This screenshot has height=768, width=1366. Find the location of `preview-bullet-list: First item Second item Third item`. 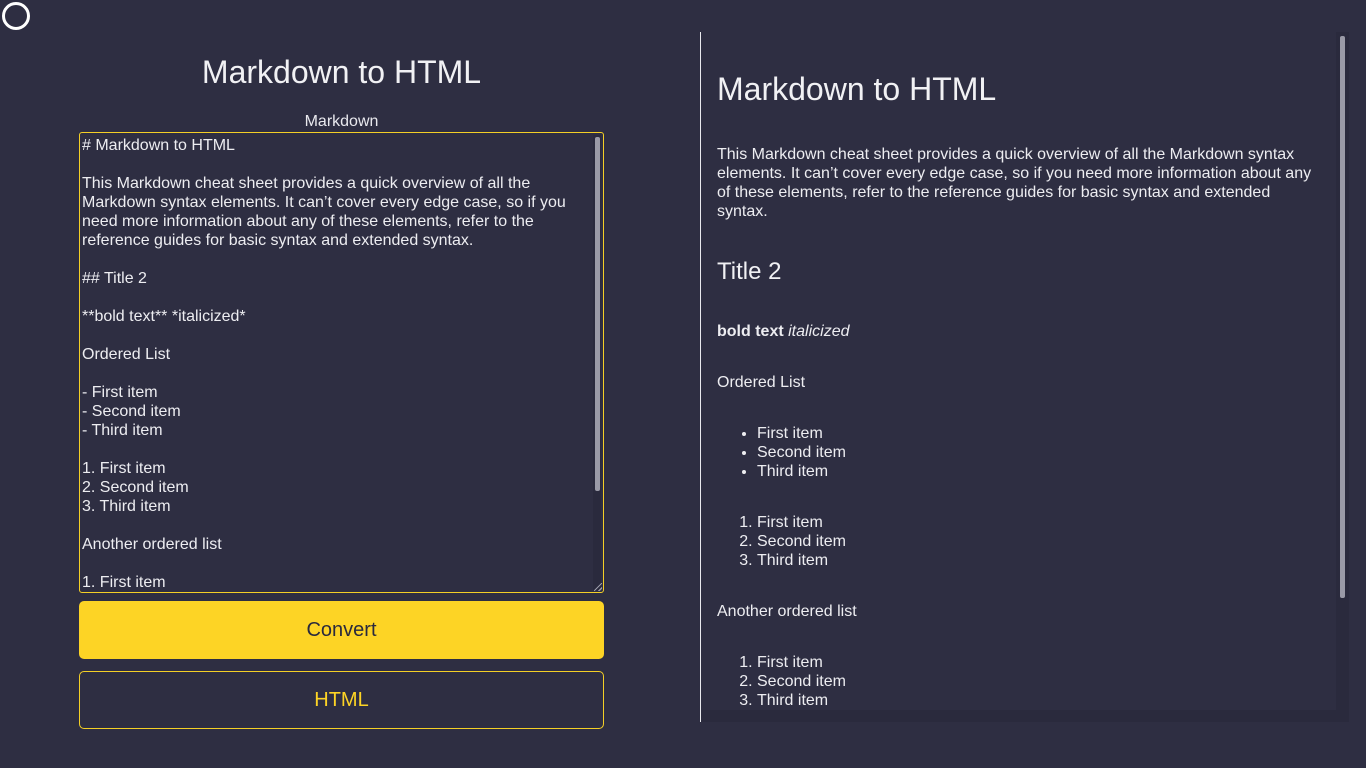

preview-bullet-list: First item Second item Third item is located at coordinates (781, 452).